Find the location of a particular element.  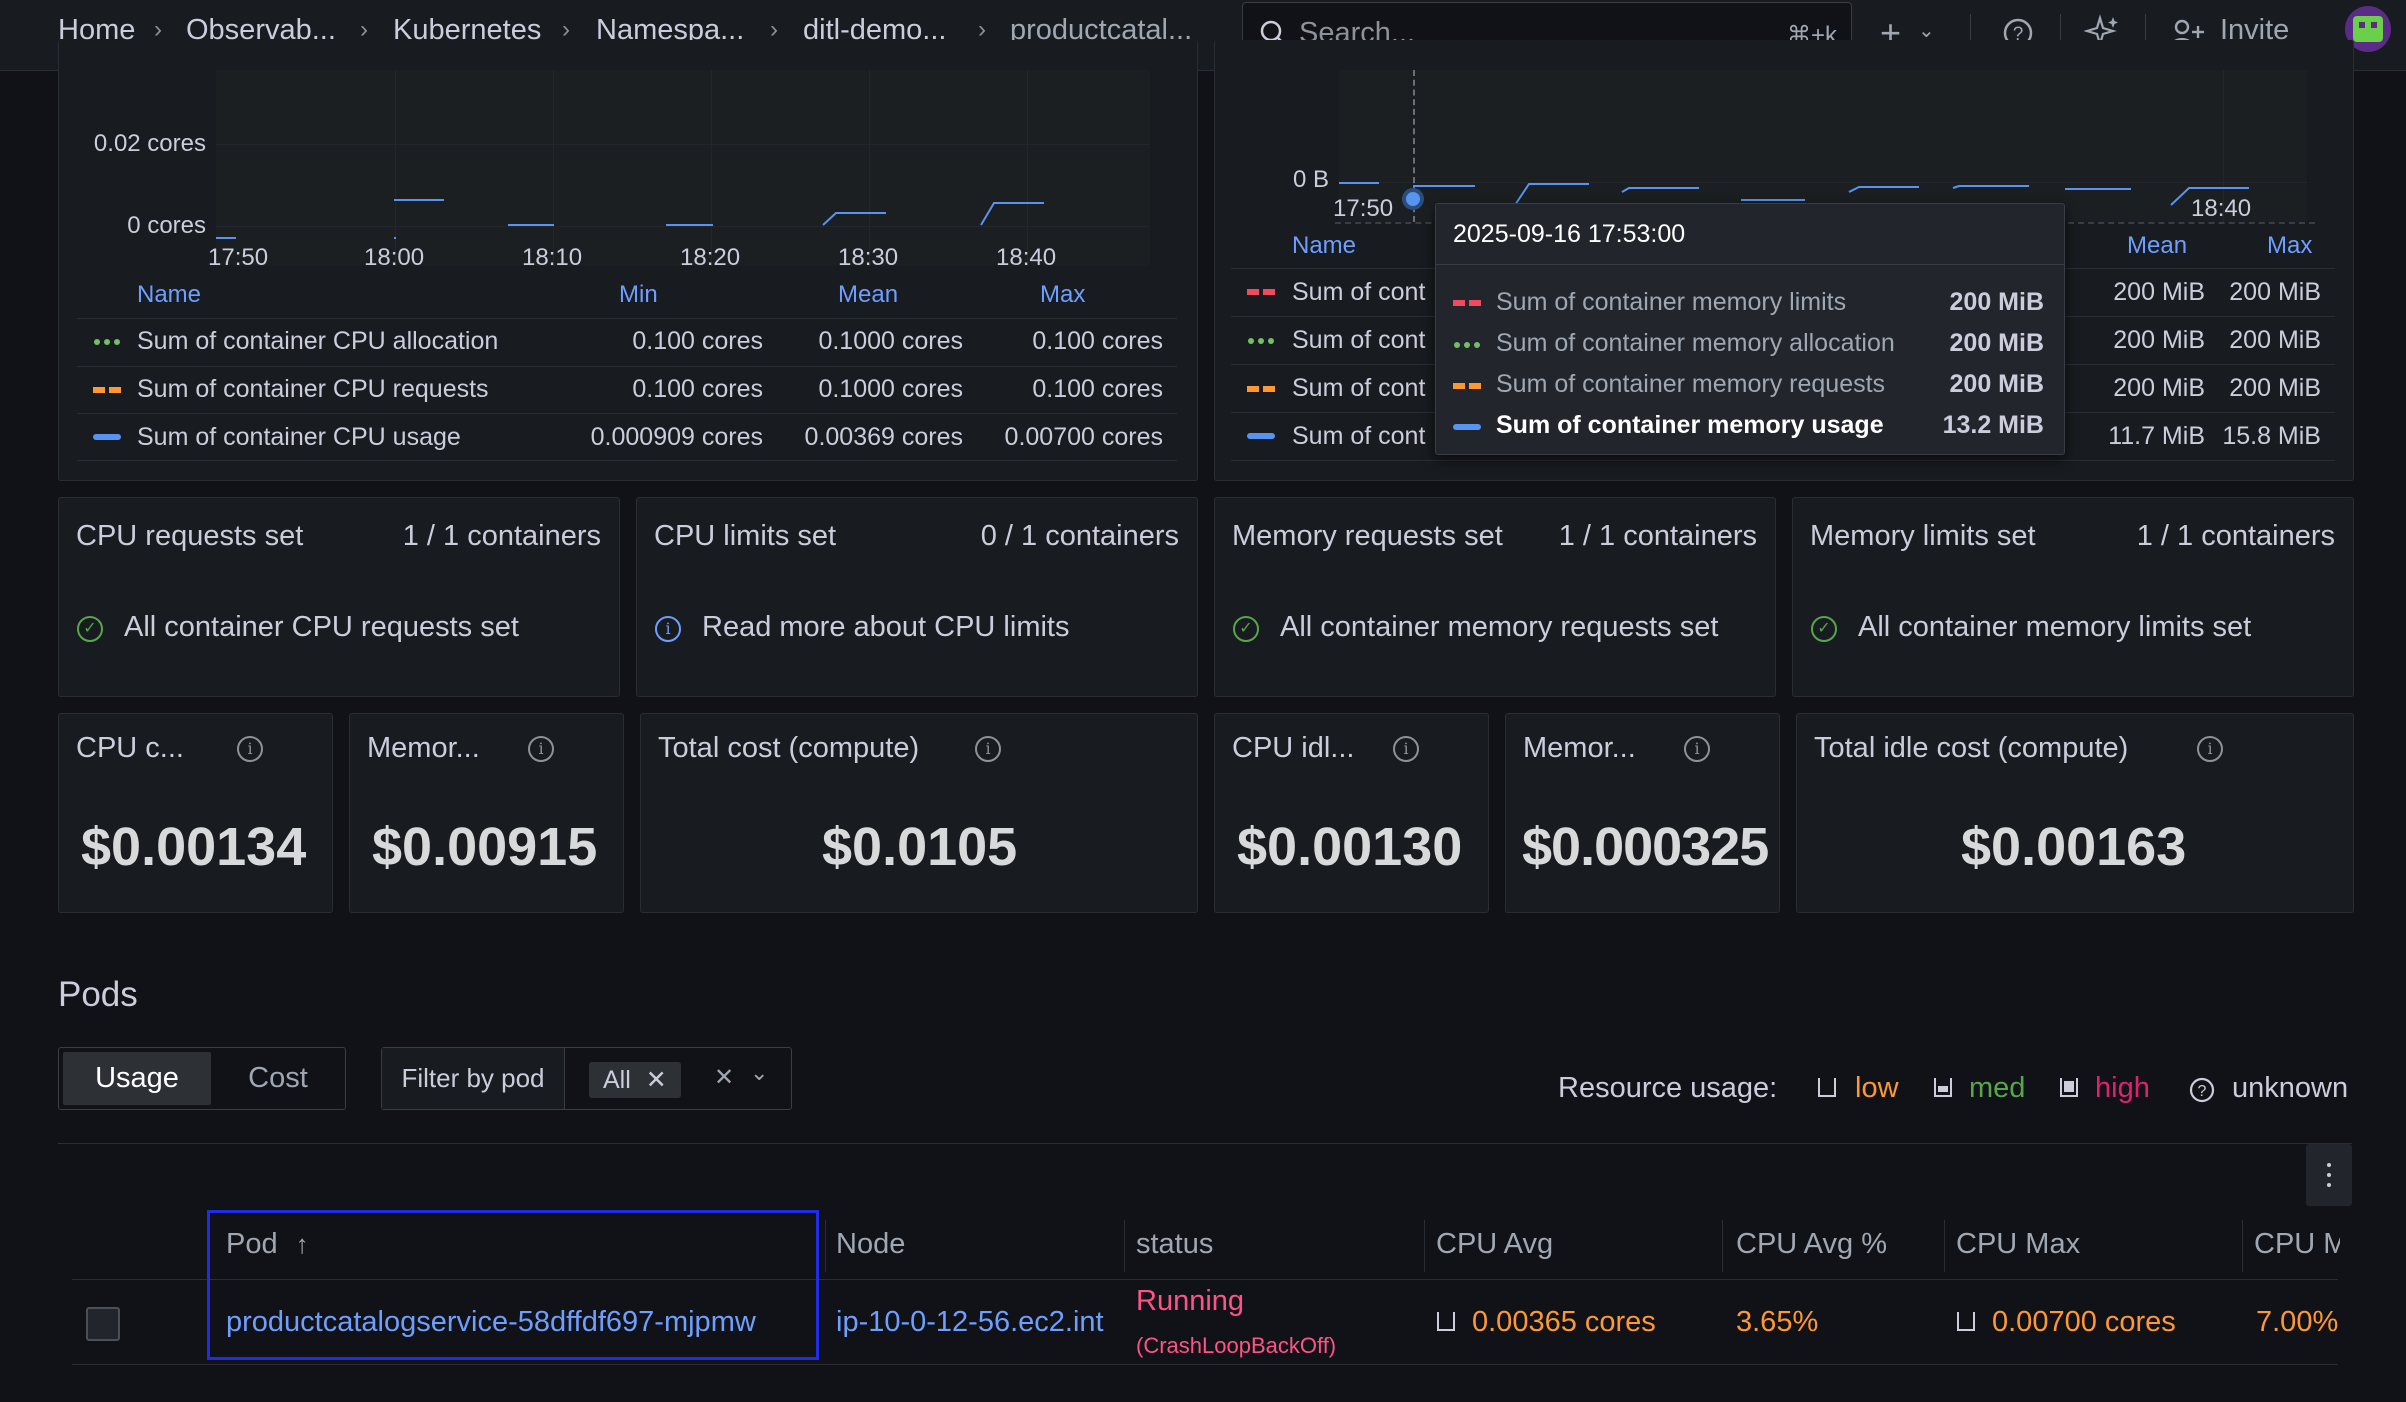

cpu-x-tick-label: 18:40 is located at coordinates (1026, 257).